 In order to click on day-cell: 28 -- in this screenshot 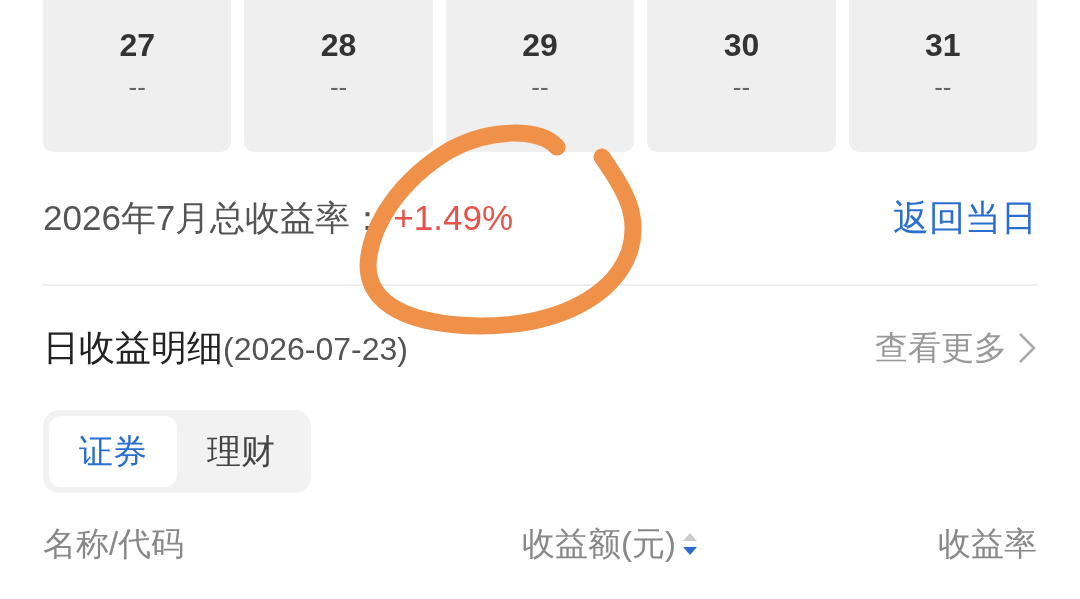, I will do `click(338, 76)`.